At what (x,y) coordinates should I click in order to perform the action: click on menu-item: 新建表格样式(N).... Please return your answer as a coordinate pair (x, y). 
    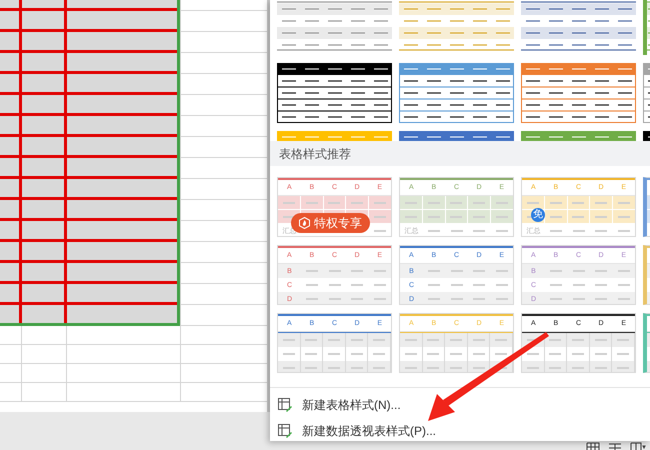
    Looking at the image, I should click on (460, 405).